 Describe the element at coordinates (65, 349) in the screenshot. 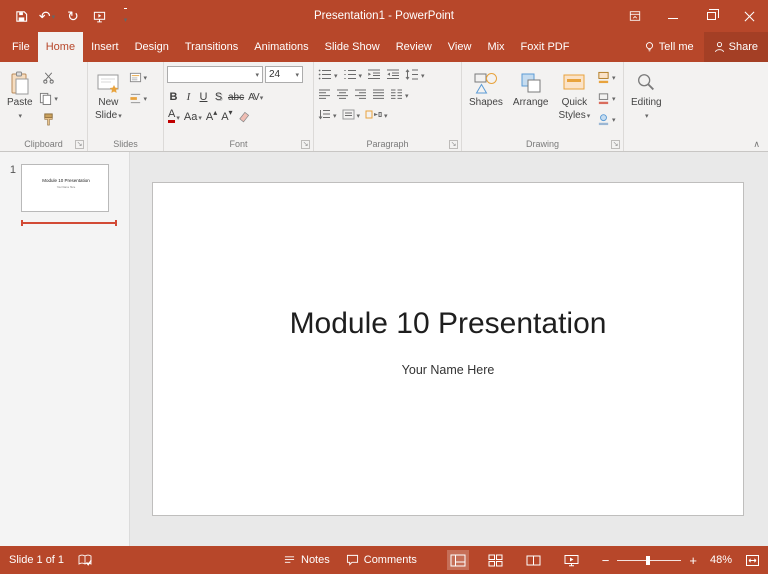

I see `slide-thumbnail-panel: 1 Module 10 Presentation Your Name Here` at that location.